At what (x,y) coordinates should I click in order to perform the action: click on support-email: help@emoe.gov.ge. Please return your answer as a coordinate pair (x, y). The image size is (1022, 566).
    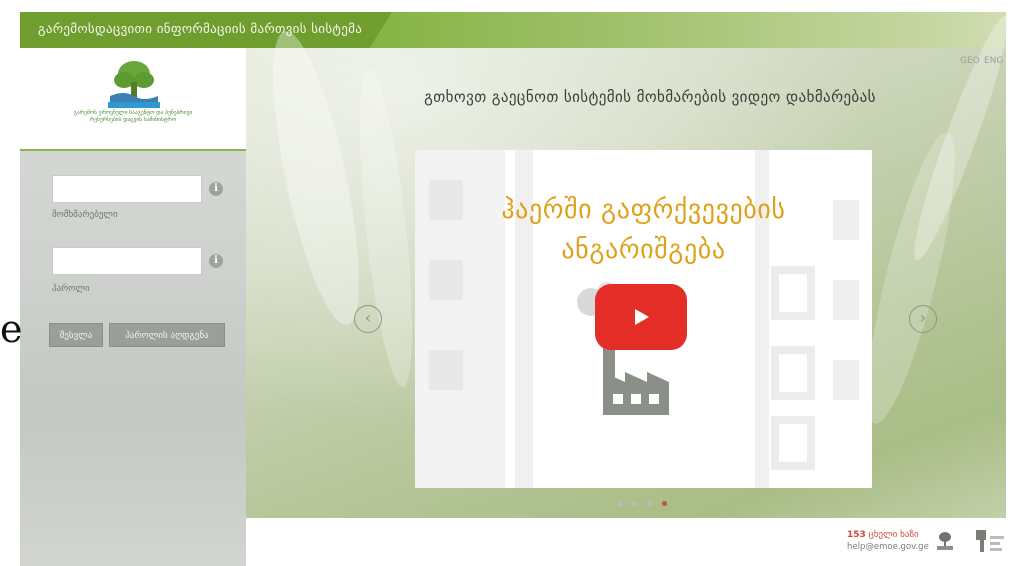
    Looking at the image, I should click on (888, 547).